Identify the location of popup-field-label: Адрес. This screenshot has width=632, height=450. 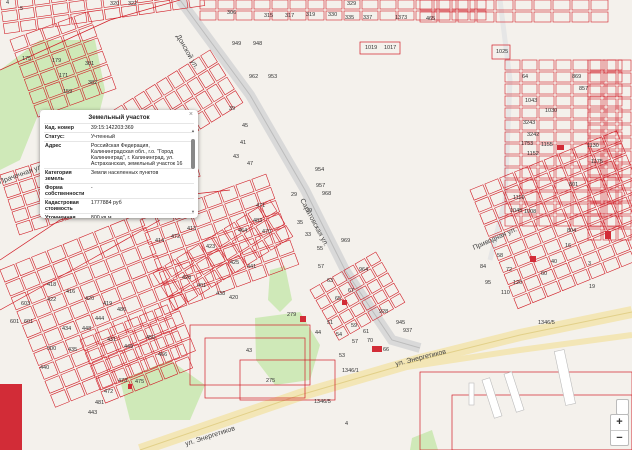
(67, 155).